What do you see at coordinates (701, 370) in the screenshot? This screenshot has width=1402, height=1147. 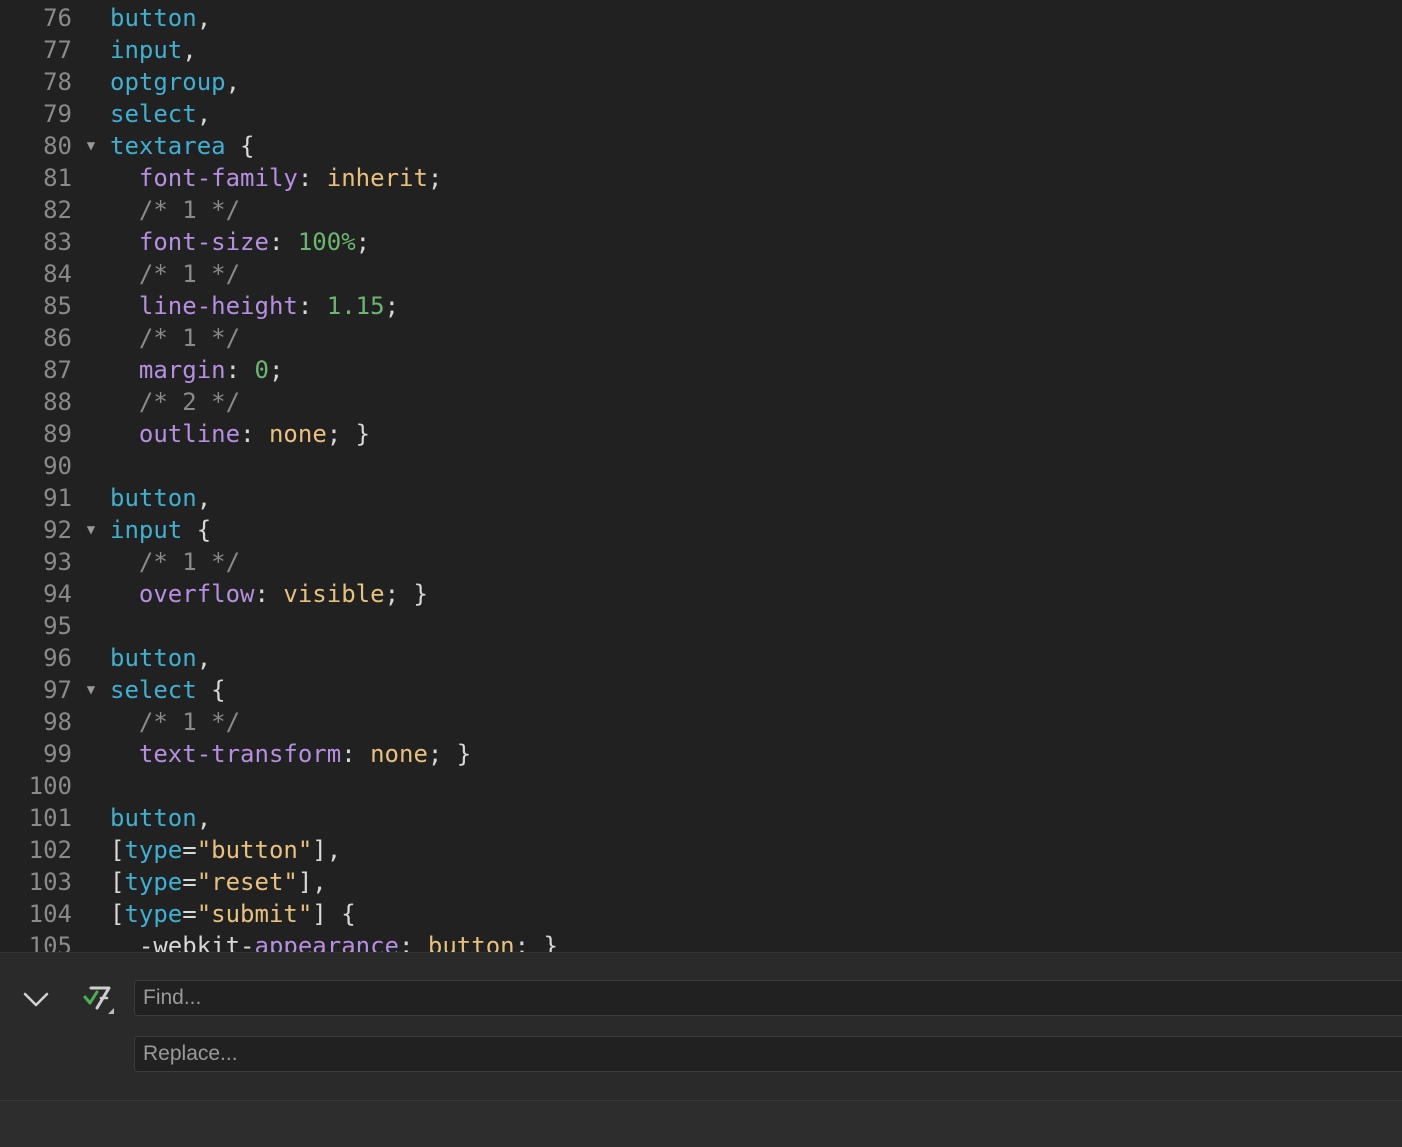 I see `code-line: 87 margin: 0;` at bounding box center [701, 370].